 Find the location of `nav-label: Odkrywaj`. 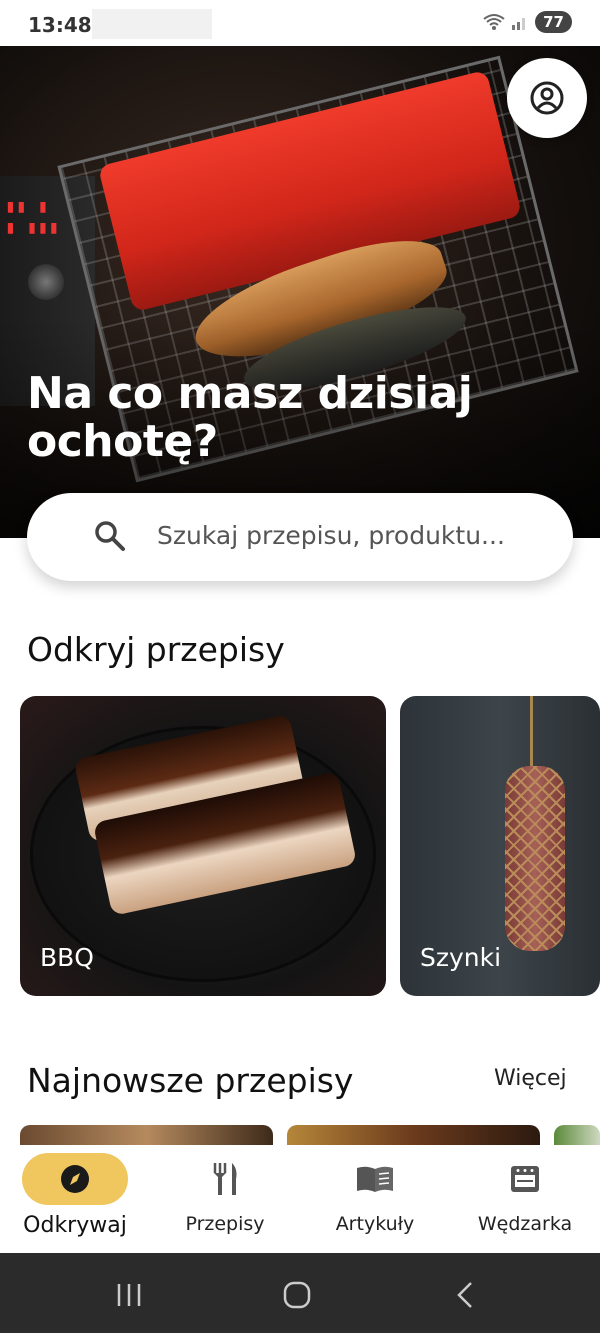

nav-label: Odkrywaj is located at coordinates (75, 1225).